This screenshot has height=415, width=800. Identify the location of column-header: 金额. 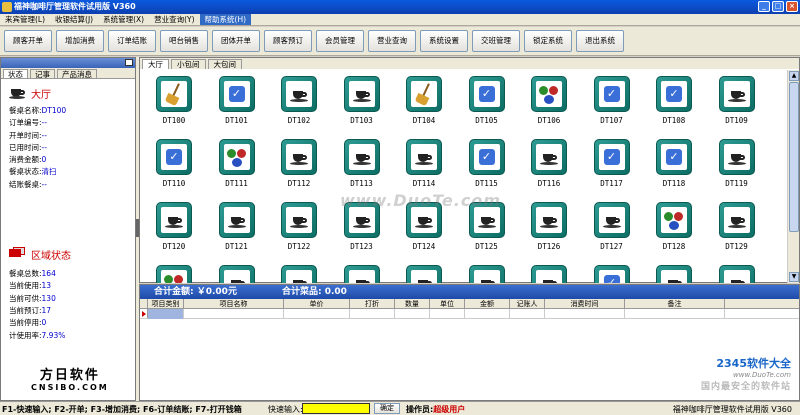
(487, 303).